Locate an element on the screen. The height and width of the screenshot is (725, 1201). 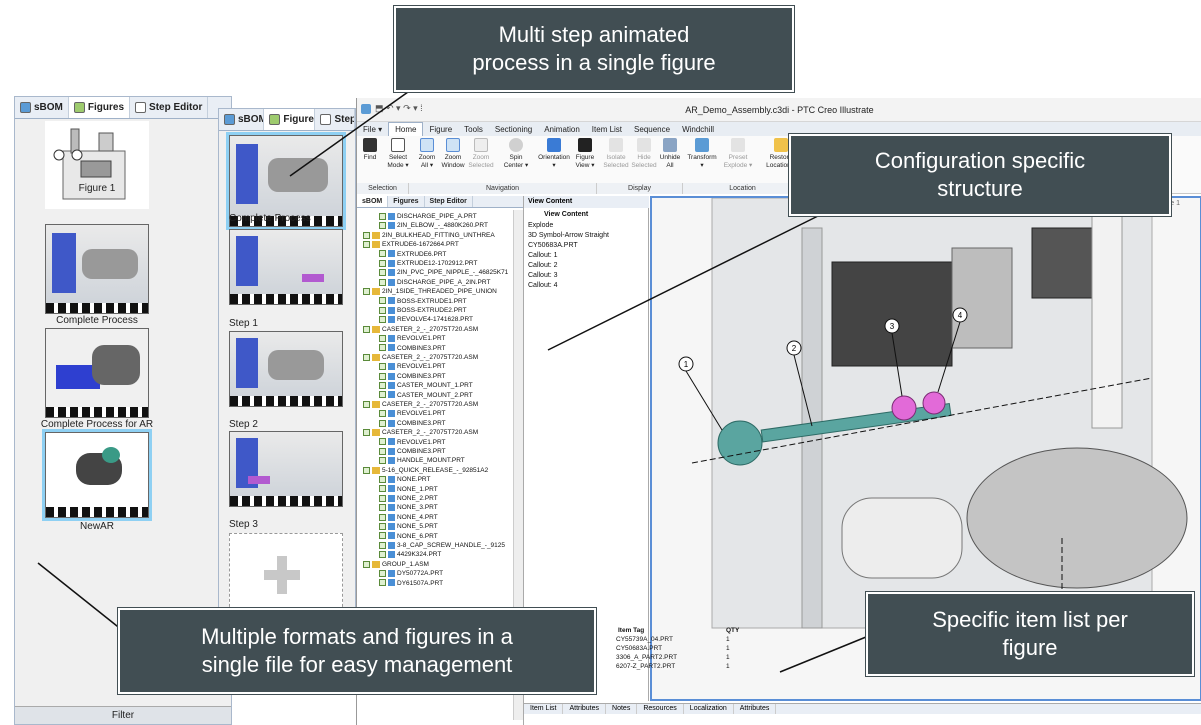
callout-line: Multi step animated is located at coordinates (594, 34).